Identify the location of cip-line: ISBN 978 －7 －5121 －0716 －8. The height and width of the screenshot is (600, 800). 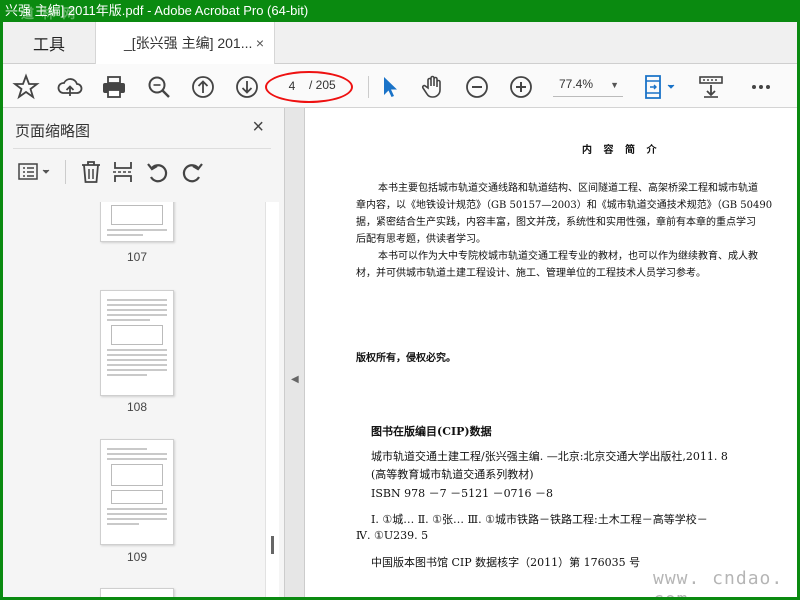
(462, 493).